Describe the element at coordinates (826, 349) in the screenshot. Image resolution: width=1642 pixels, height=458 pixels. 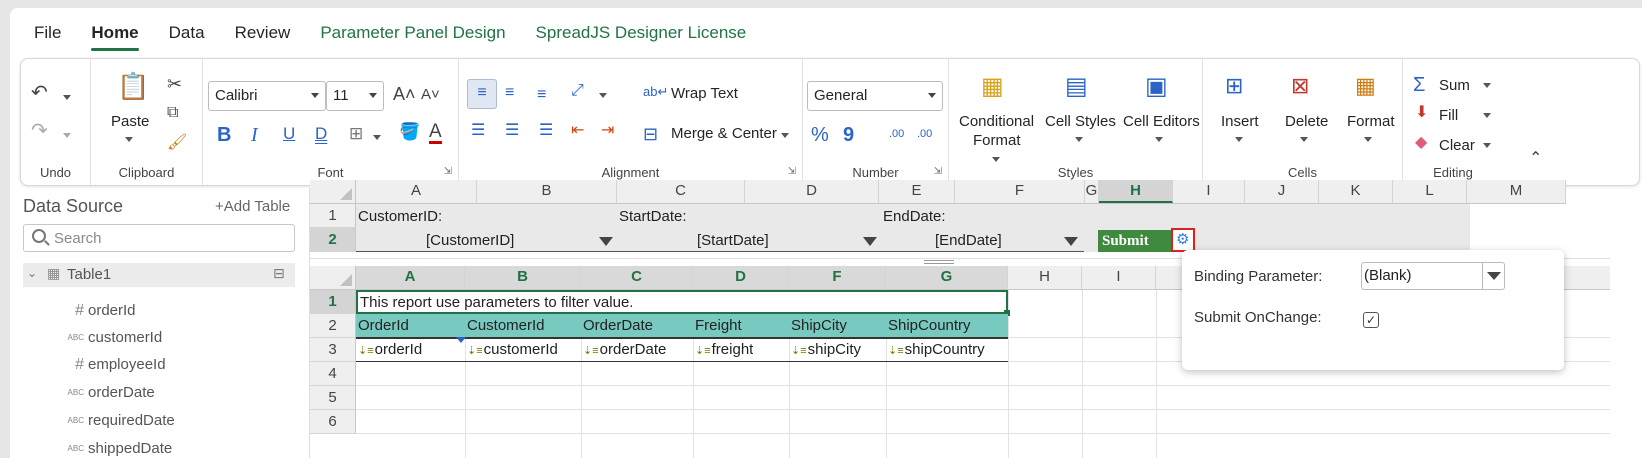
I see `binding-cell: ⇣≡shipCity` at that location.